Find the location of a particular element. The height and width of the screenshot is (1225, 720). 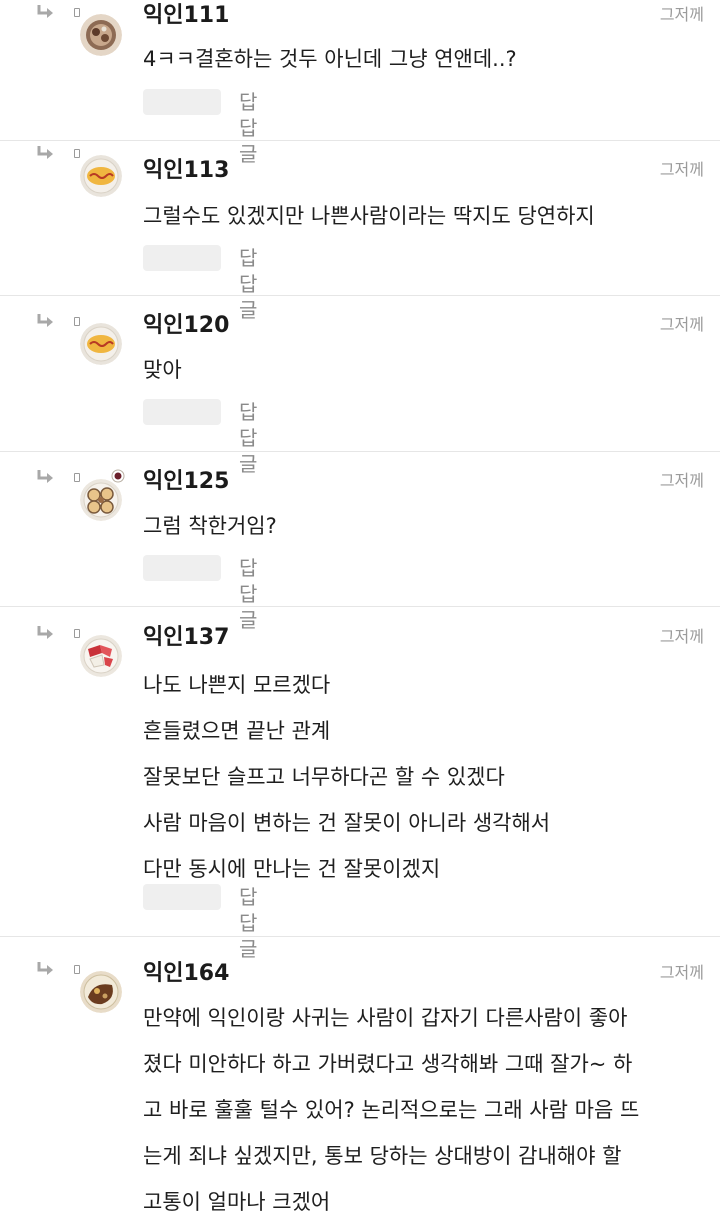

comment-line: 잘못보단 슬프고 너무하다곤 할 수 있겠다 is located at coordinates (324, 777).